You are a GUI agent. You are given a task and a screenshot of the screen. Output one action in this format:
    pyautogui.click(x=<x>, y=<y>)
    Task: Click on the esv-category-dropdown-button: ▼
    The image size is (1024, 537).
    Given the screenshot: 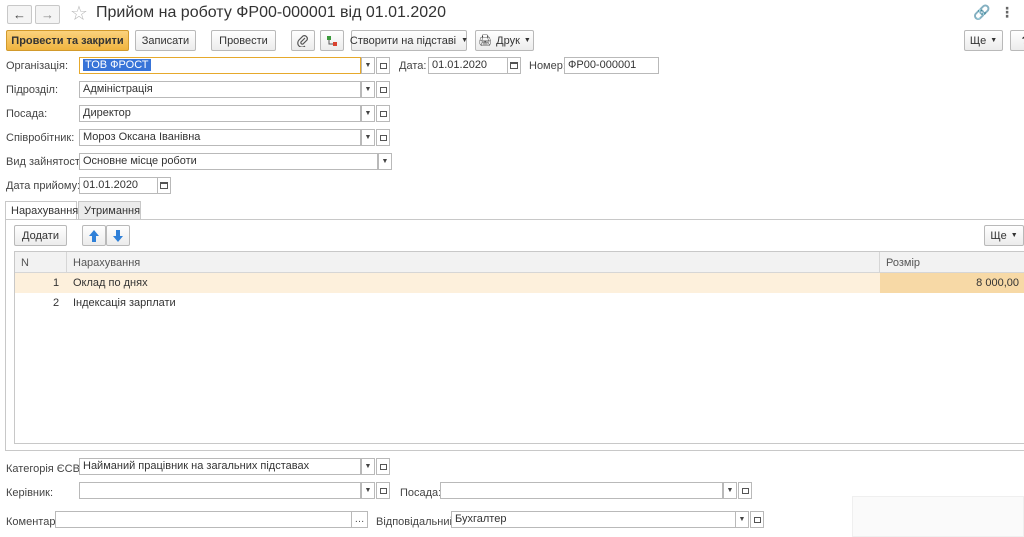 What is the action you would take?
    pyautogui.click(x=368, y=466)
    